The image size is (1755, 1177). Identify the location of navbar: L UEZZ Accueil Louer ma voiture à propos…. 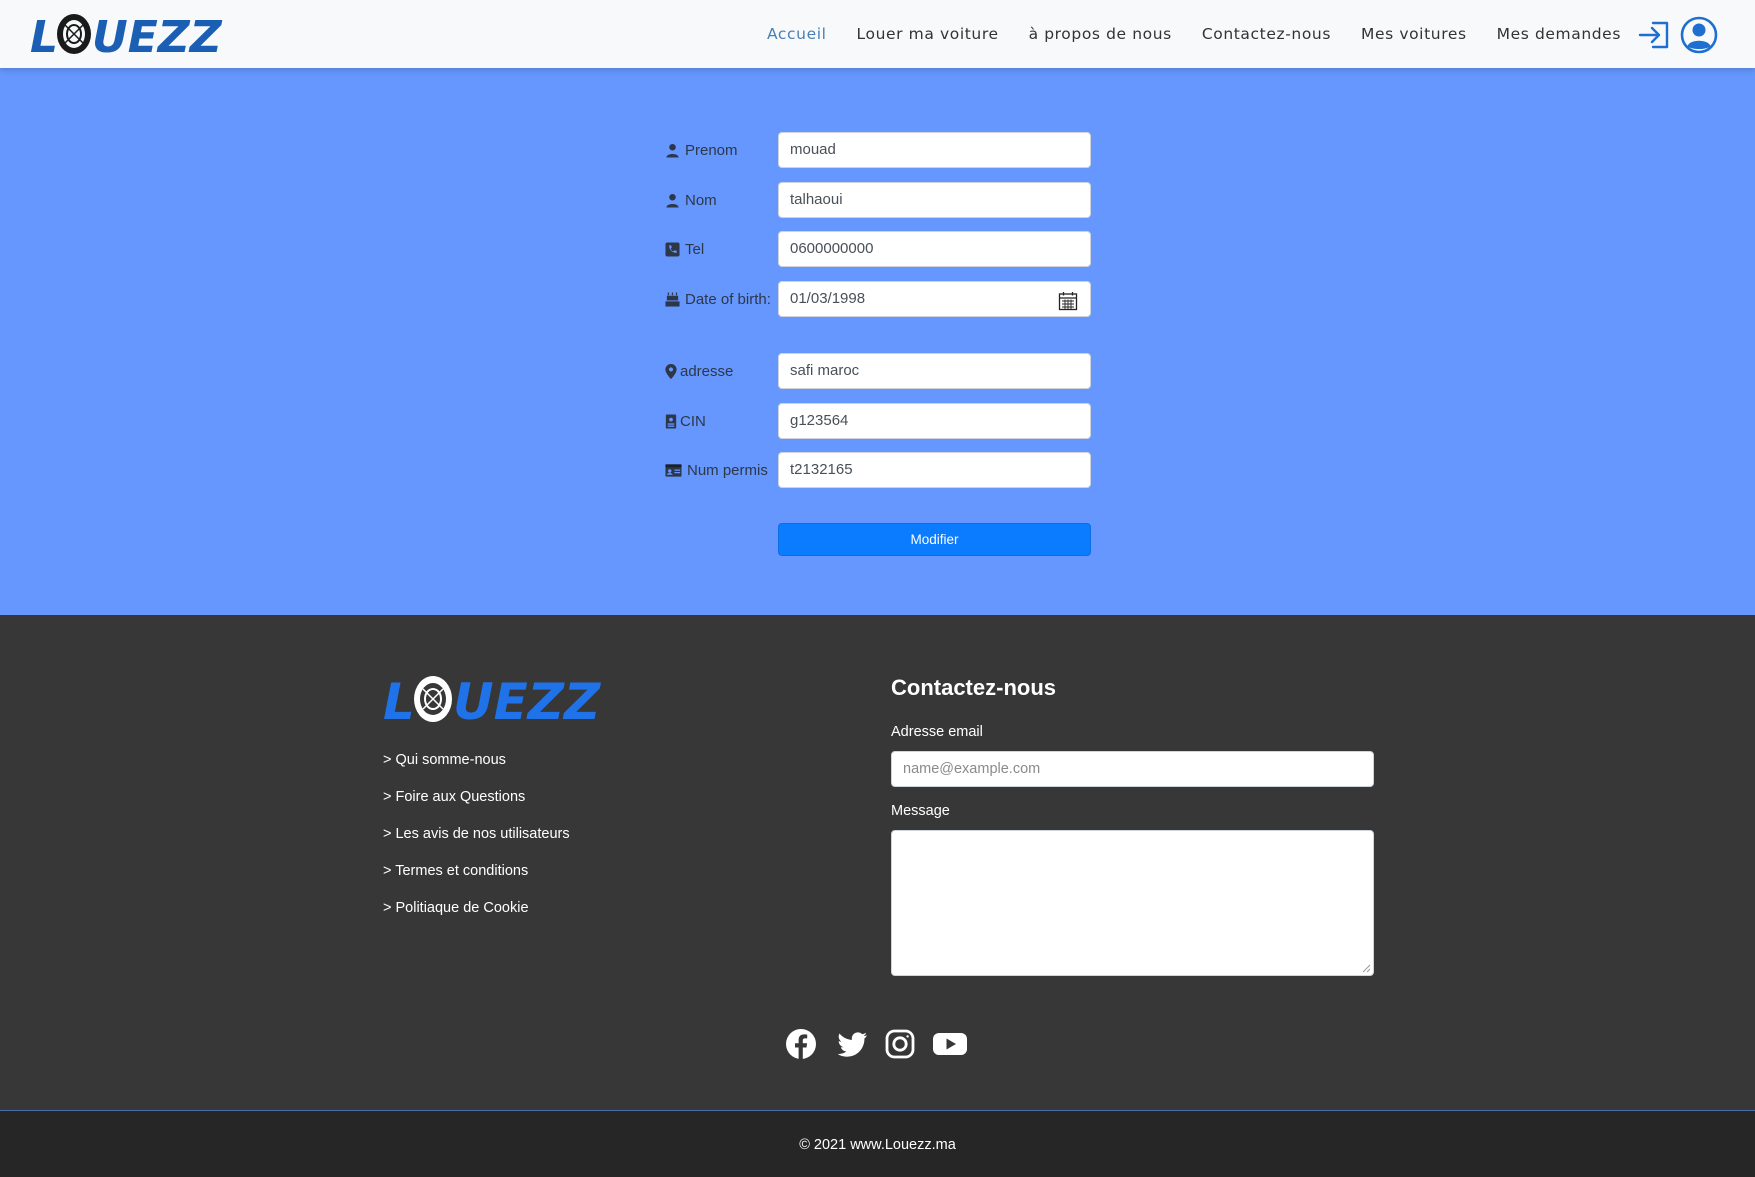
(877, 34).